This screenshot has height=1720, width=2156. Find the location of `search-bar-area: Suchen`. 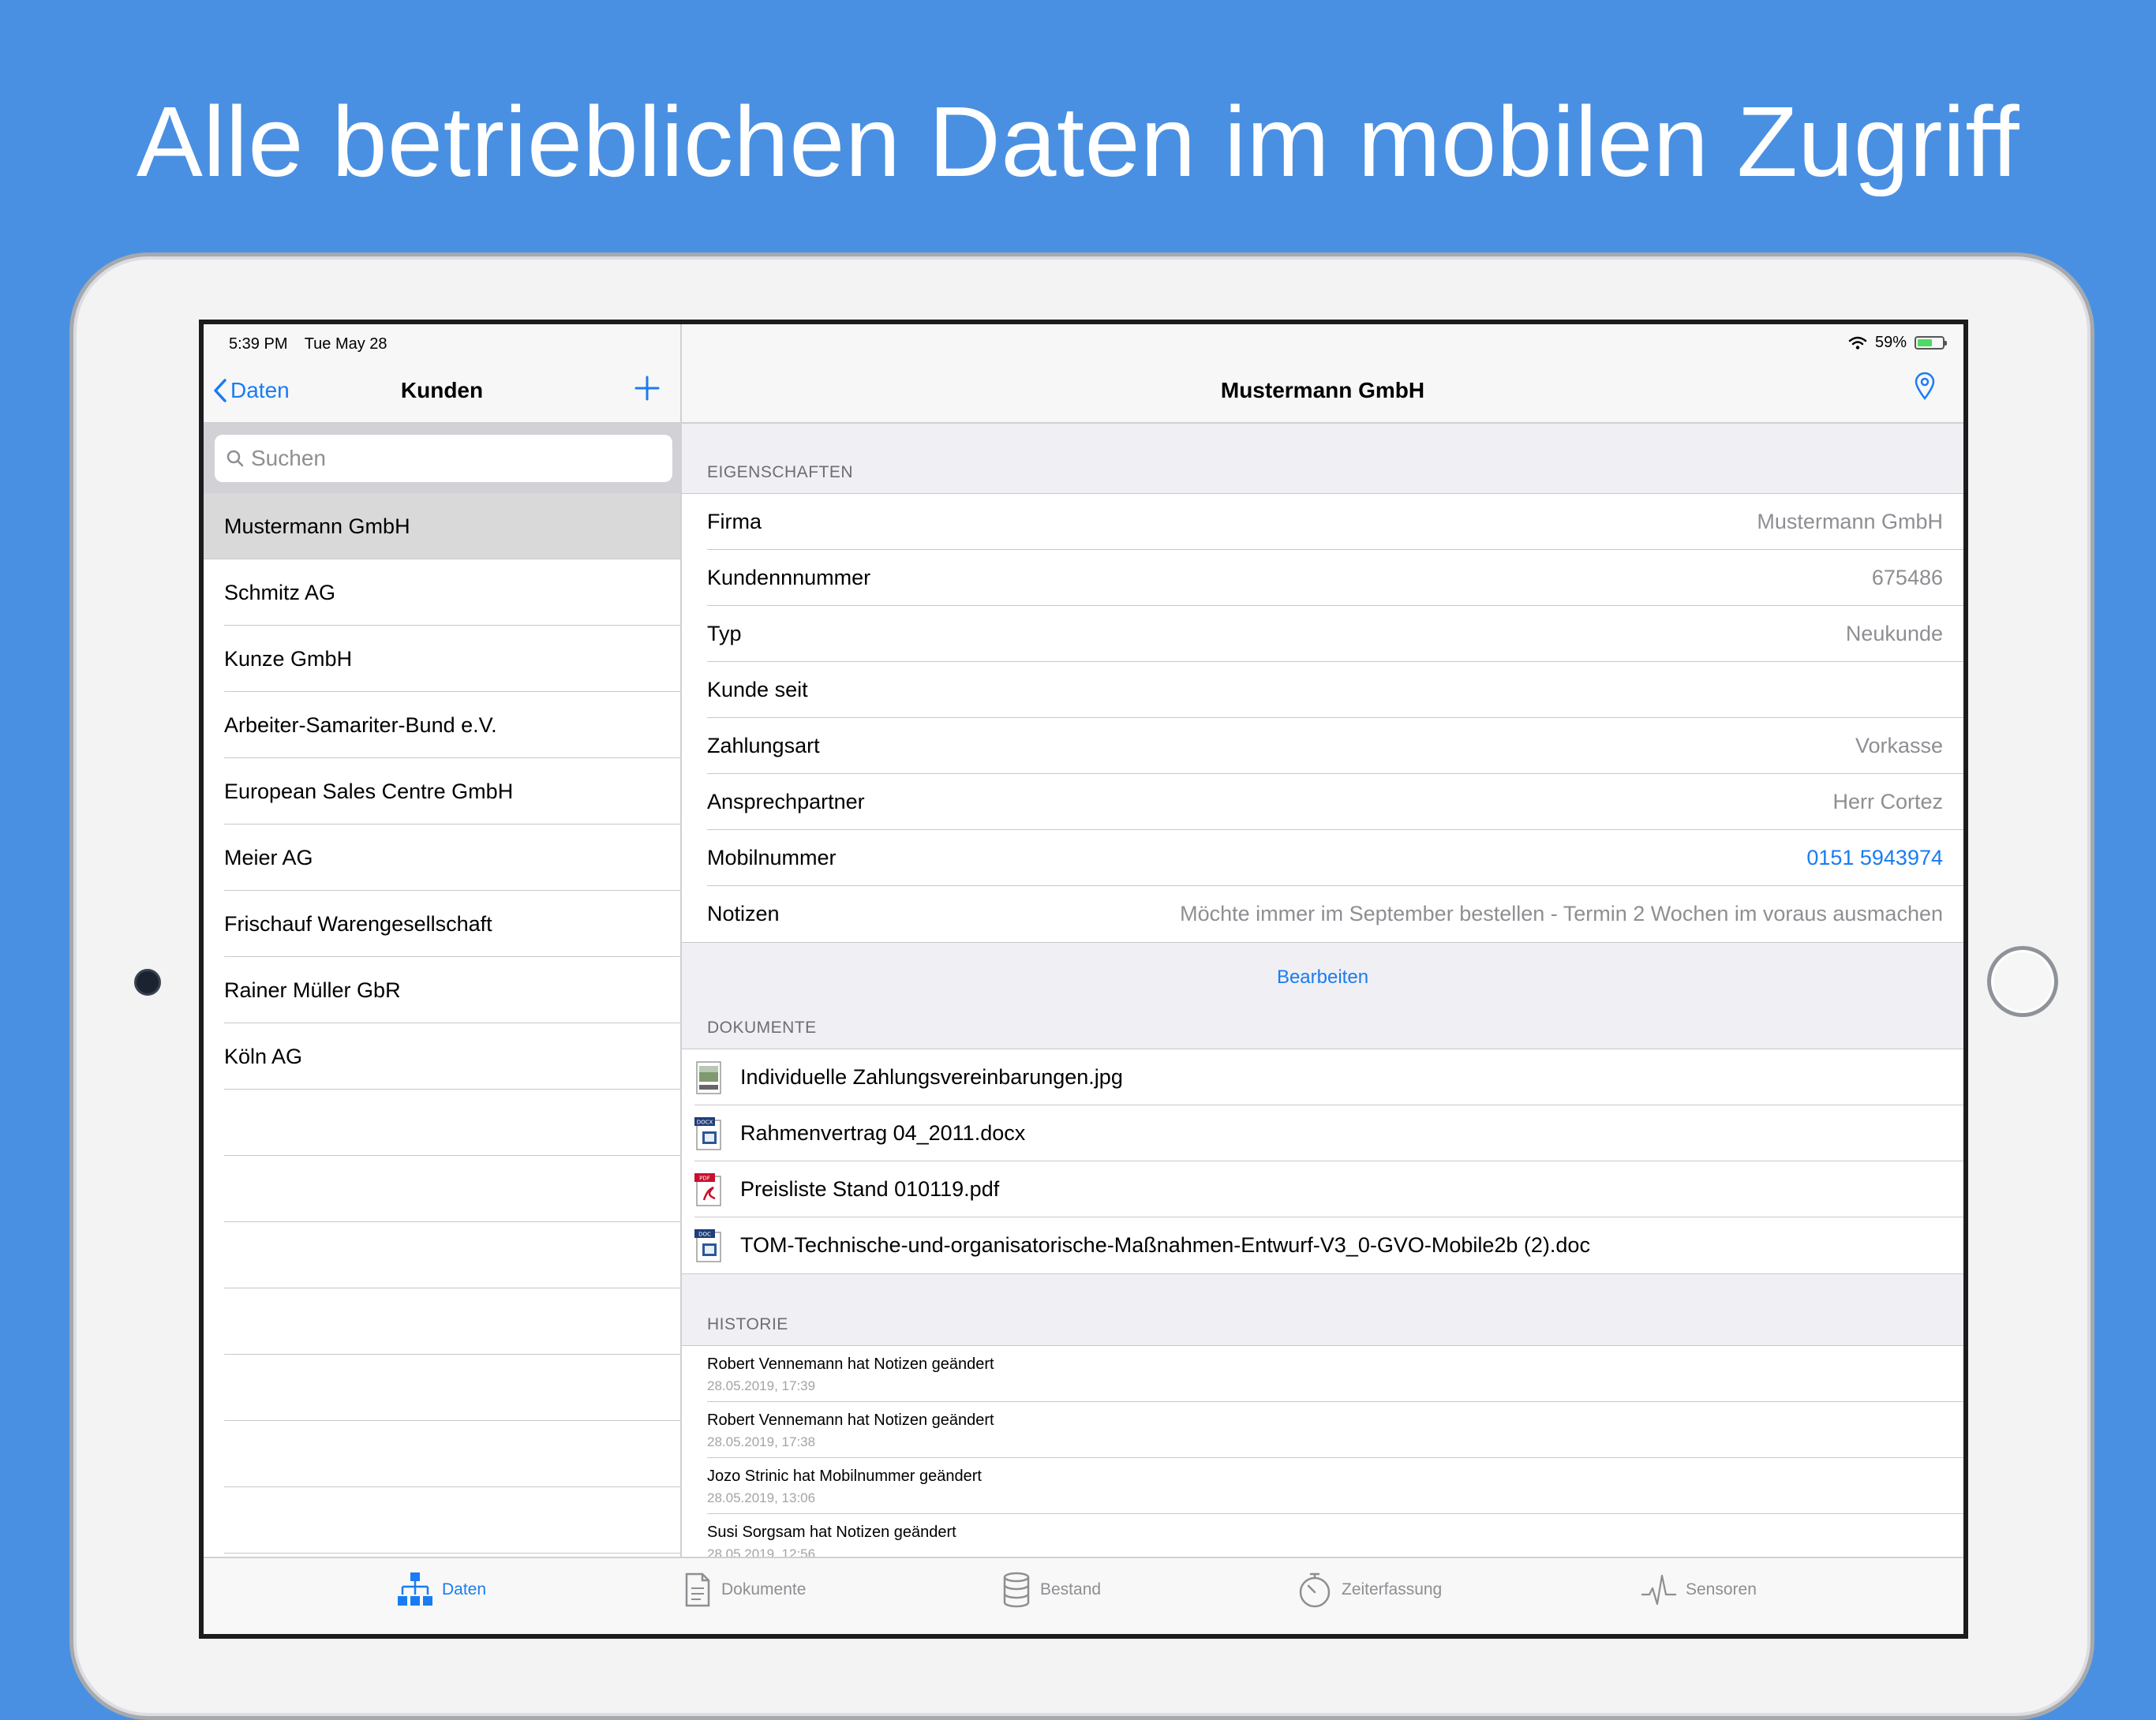

search-bar-area: Suchen is located at coordinates (442, 459).